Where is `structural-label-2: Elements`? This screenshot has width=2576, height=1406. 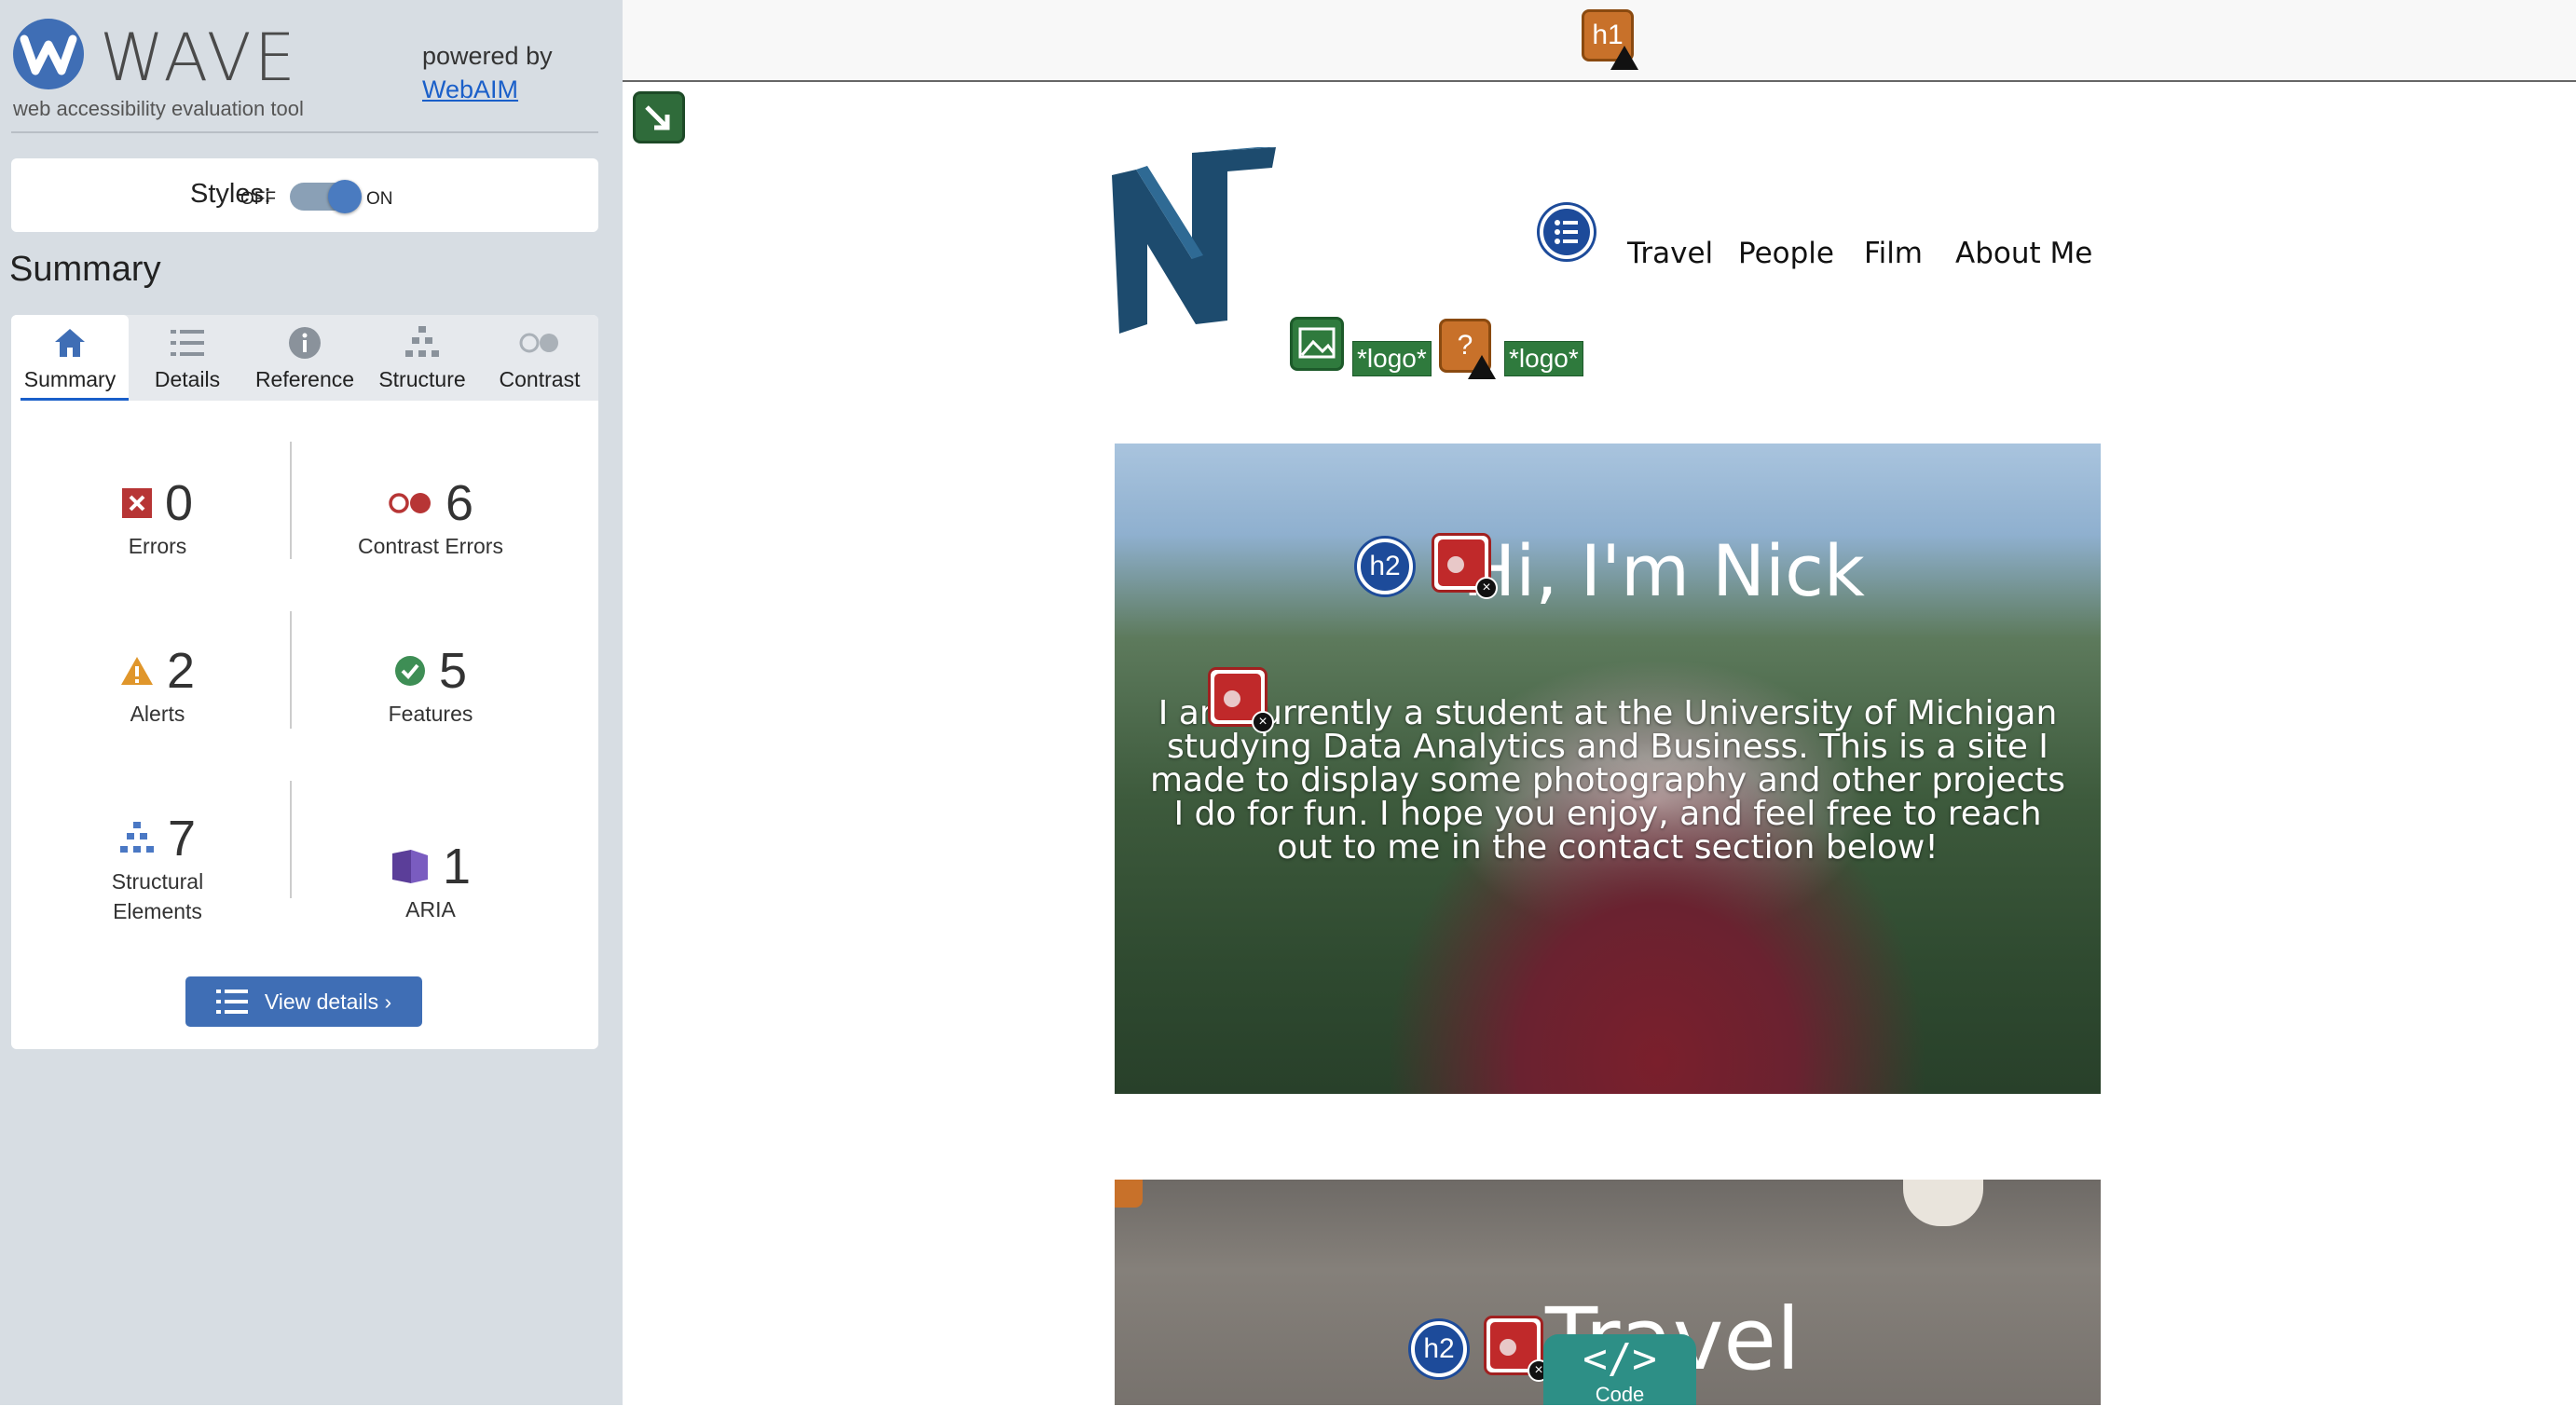 structural-label-2: Elements is located at coordinates (157, 911).